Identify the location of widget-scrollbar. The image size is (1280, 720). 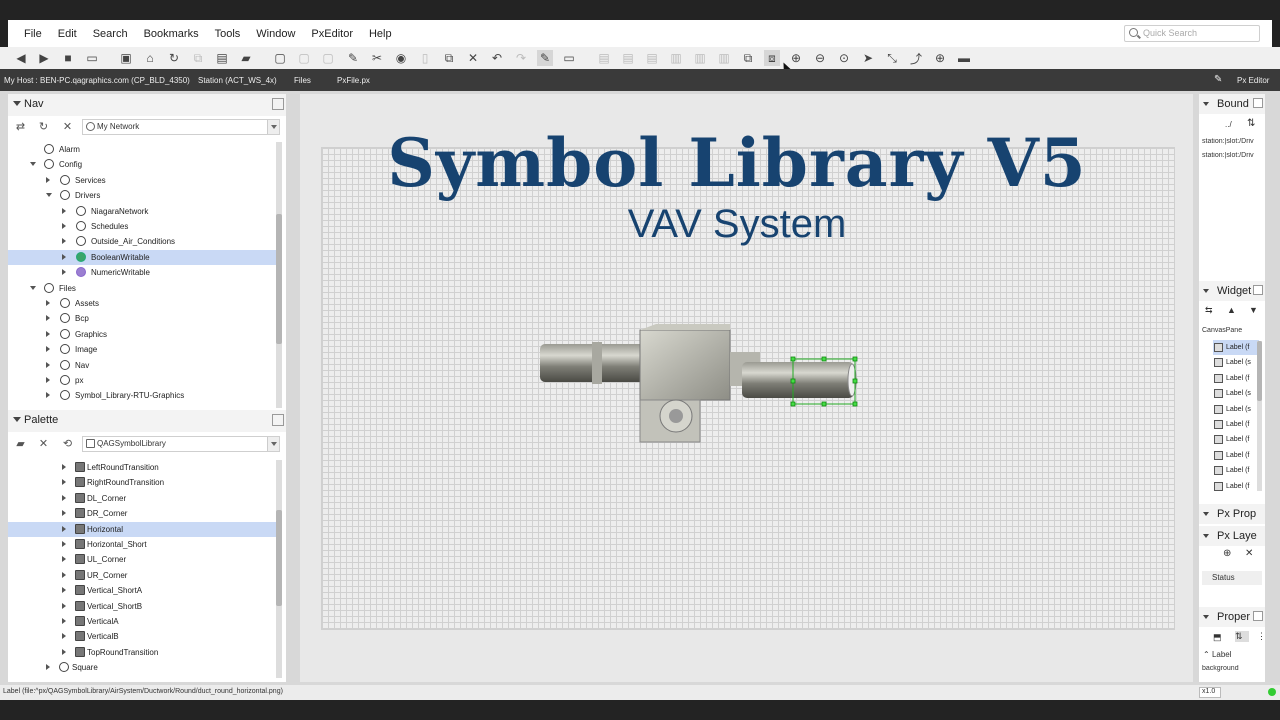
(1259, 416).